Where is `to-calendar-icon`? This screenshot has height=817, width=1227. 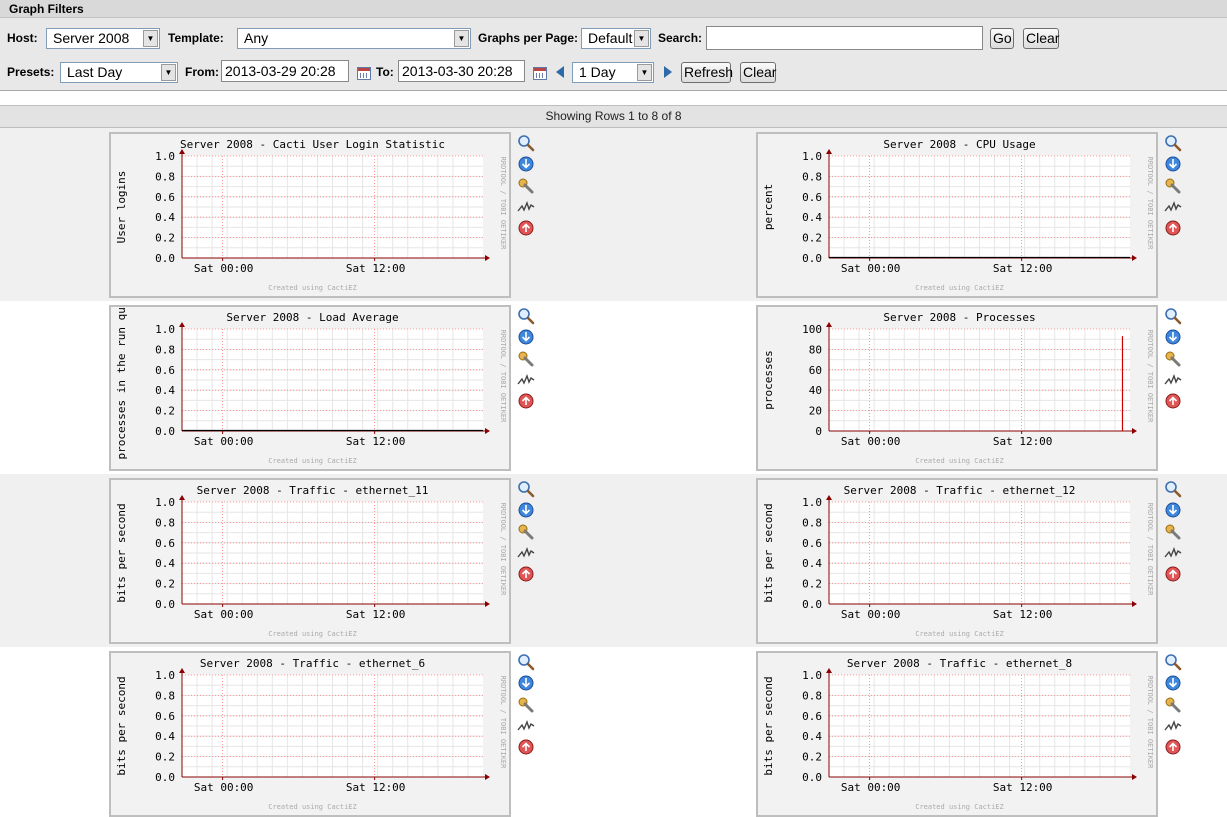
to-calendar-icon is located at coordinates (540, 73).